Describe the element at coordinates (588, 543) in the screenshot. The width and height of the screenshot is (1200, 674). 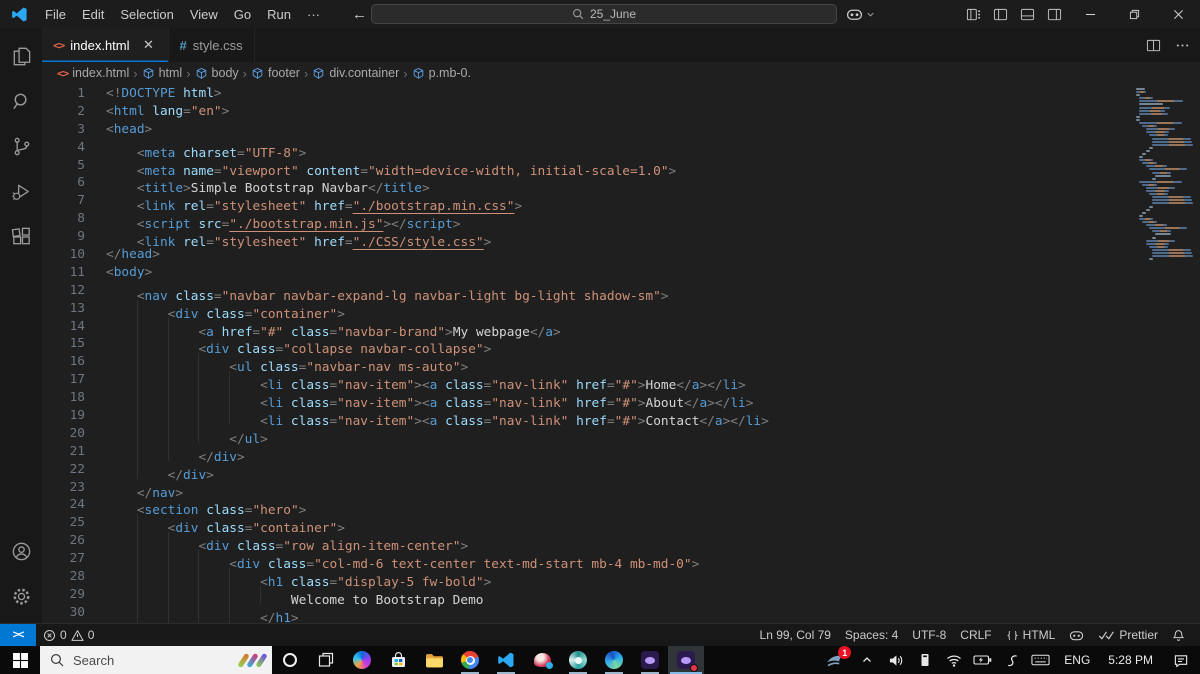
I see `code-line: 26 <div class="row align-item-center">` at that location.